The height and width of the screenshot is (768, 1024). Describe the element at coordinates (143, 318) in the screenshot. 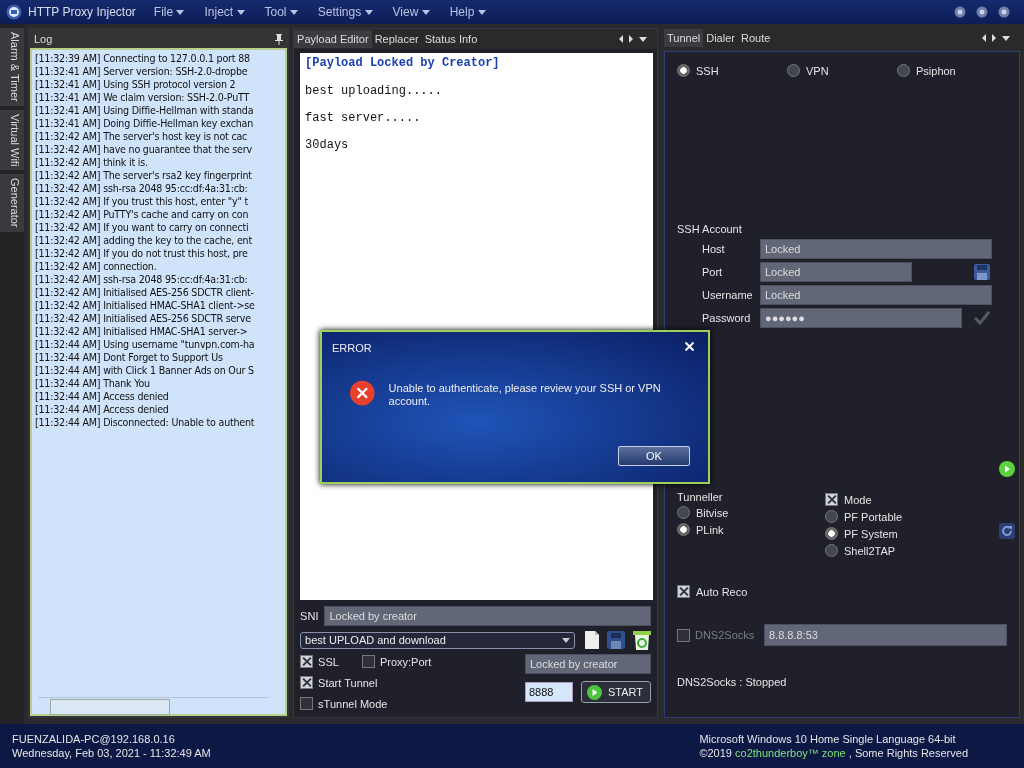

I see `log-line: [11:32:42 AM] Initialised AES-256 SDCTR serve` at that location.